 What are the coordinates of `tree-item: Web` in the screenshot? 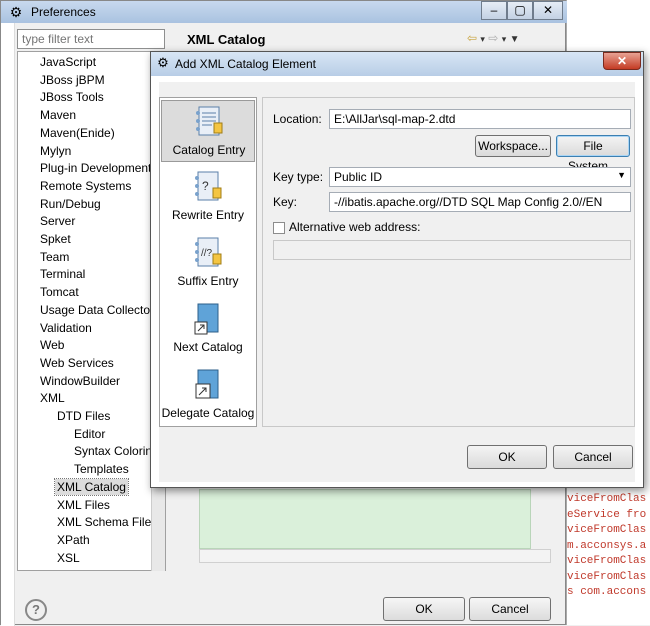 It's located at (52, 345).